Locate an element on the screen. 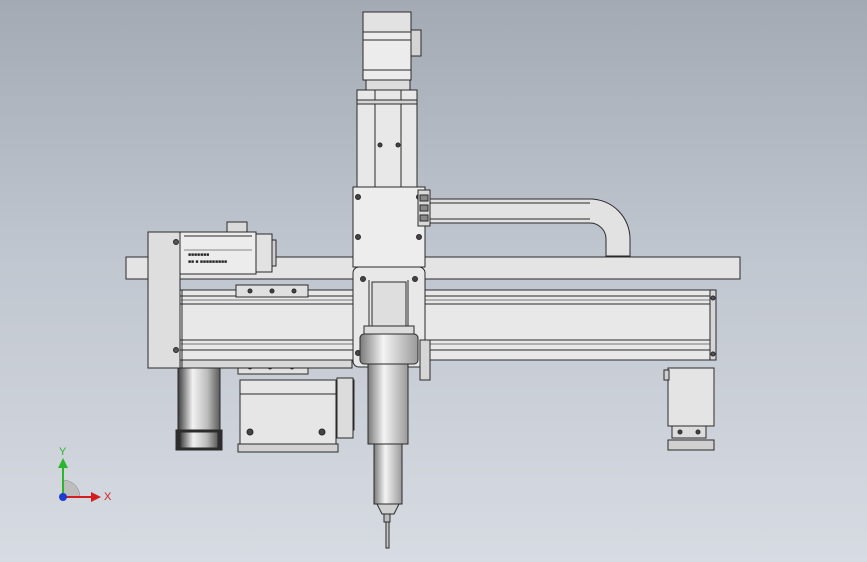  motor-label-line1: ■■■■■■■ is located at coordinates (198, 255).